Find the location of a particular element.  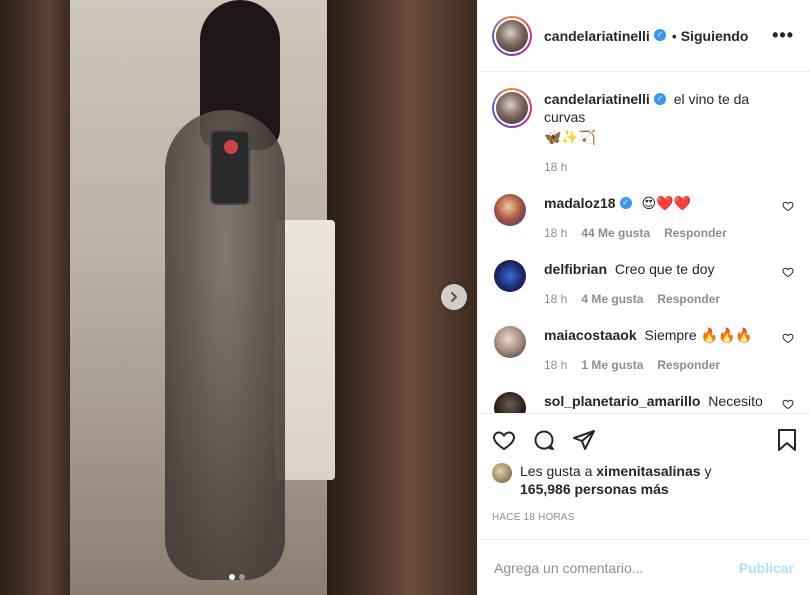

post-header: candelariatinelli ✓ • Siguiendo ••• is located at coordinates (644, 36).